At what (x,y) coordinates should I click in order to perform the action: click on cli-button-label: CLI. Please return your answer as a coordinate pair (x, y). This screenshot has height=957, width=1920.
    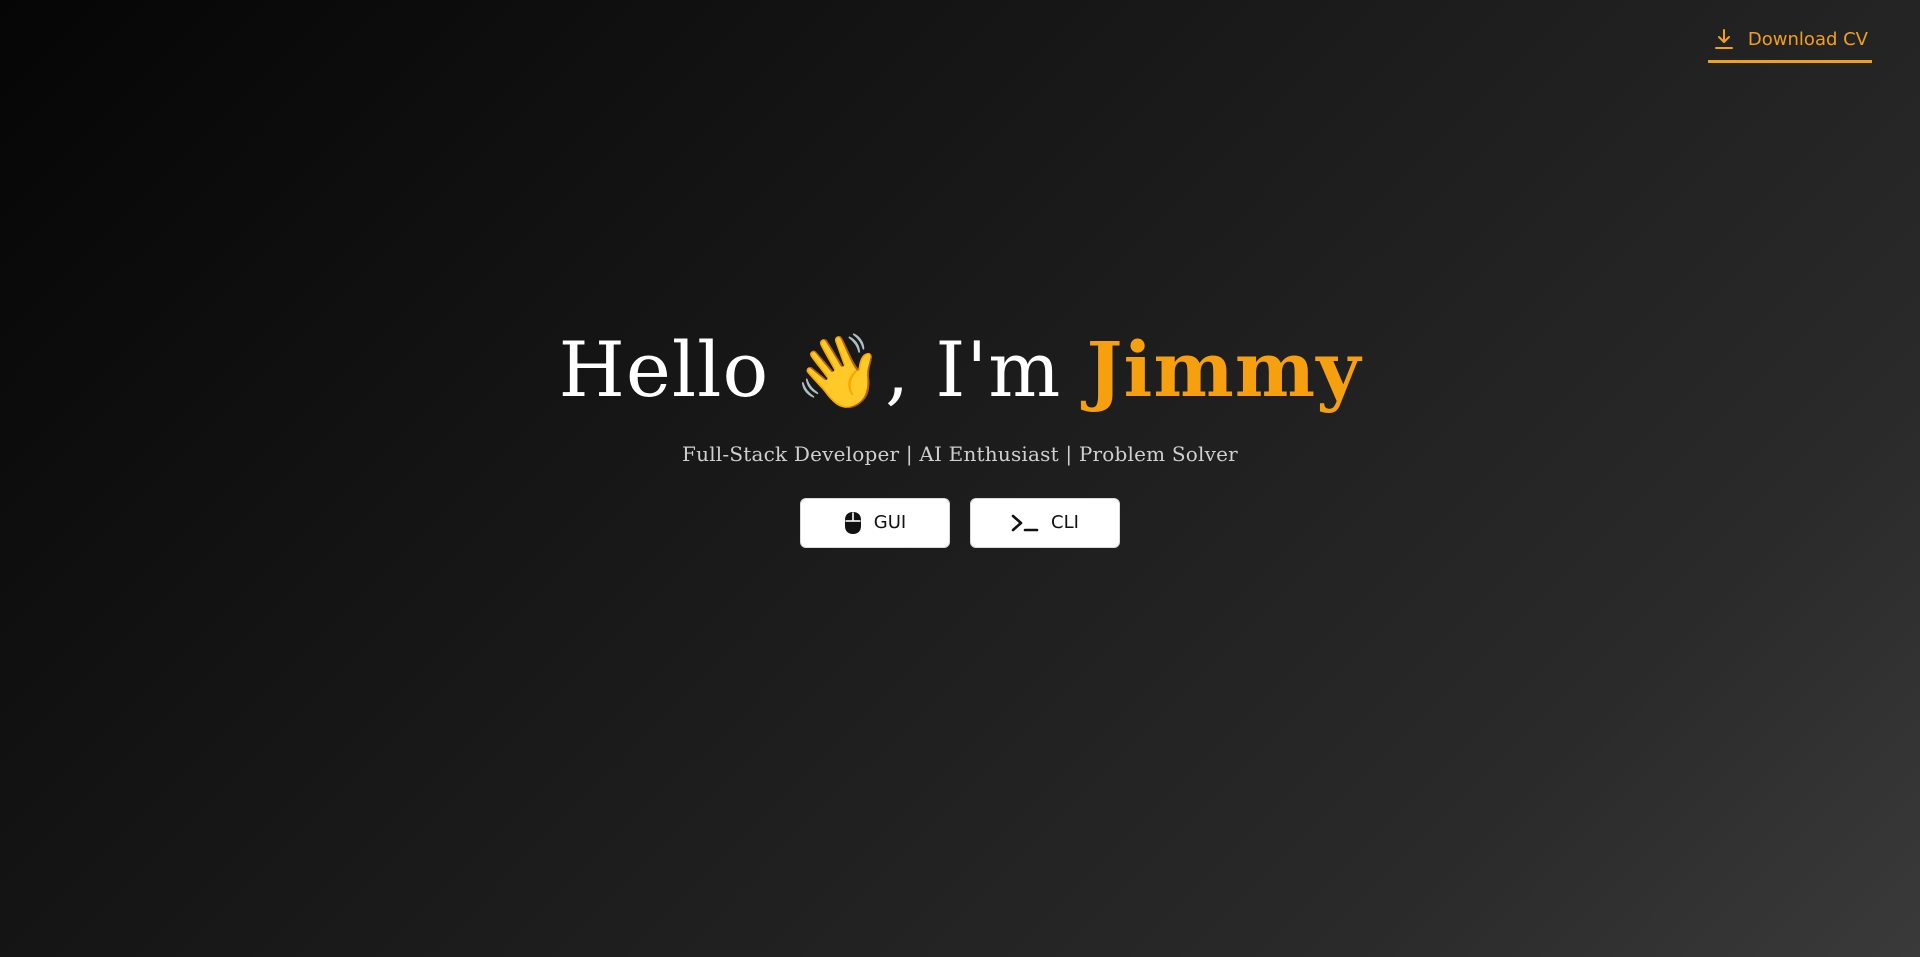
    Looking at the image, I should click on (1065, 523).